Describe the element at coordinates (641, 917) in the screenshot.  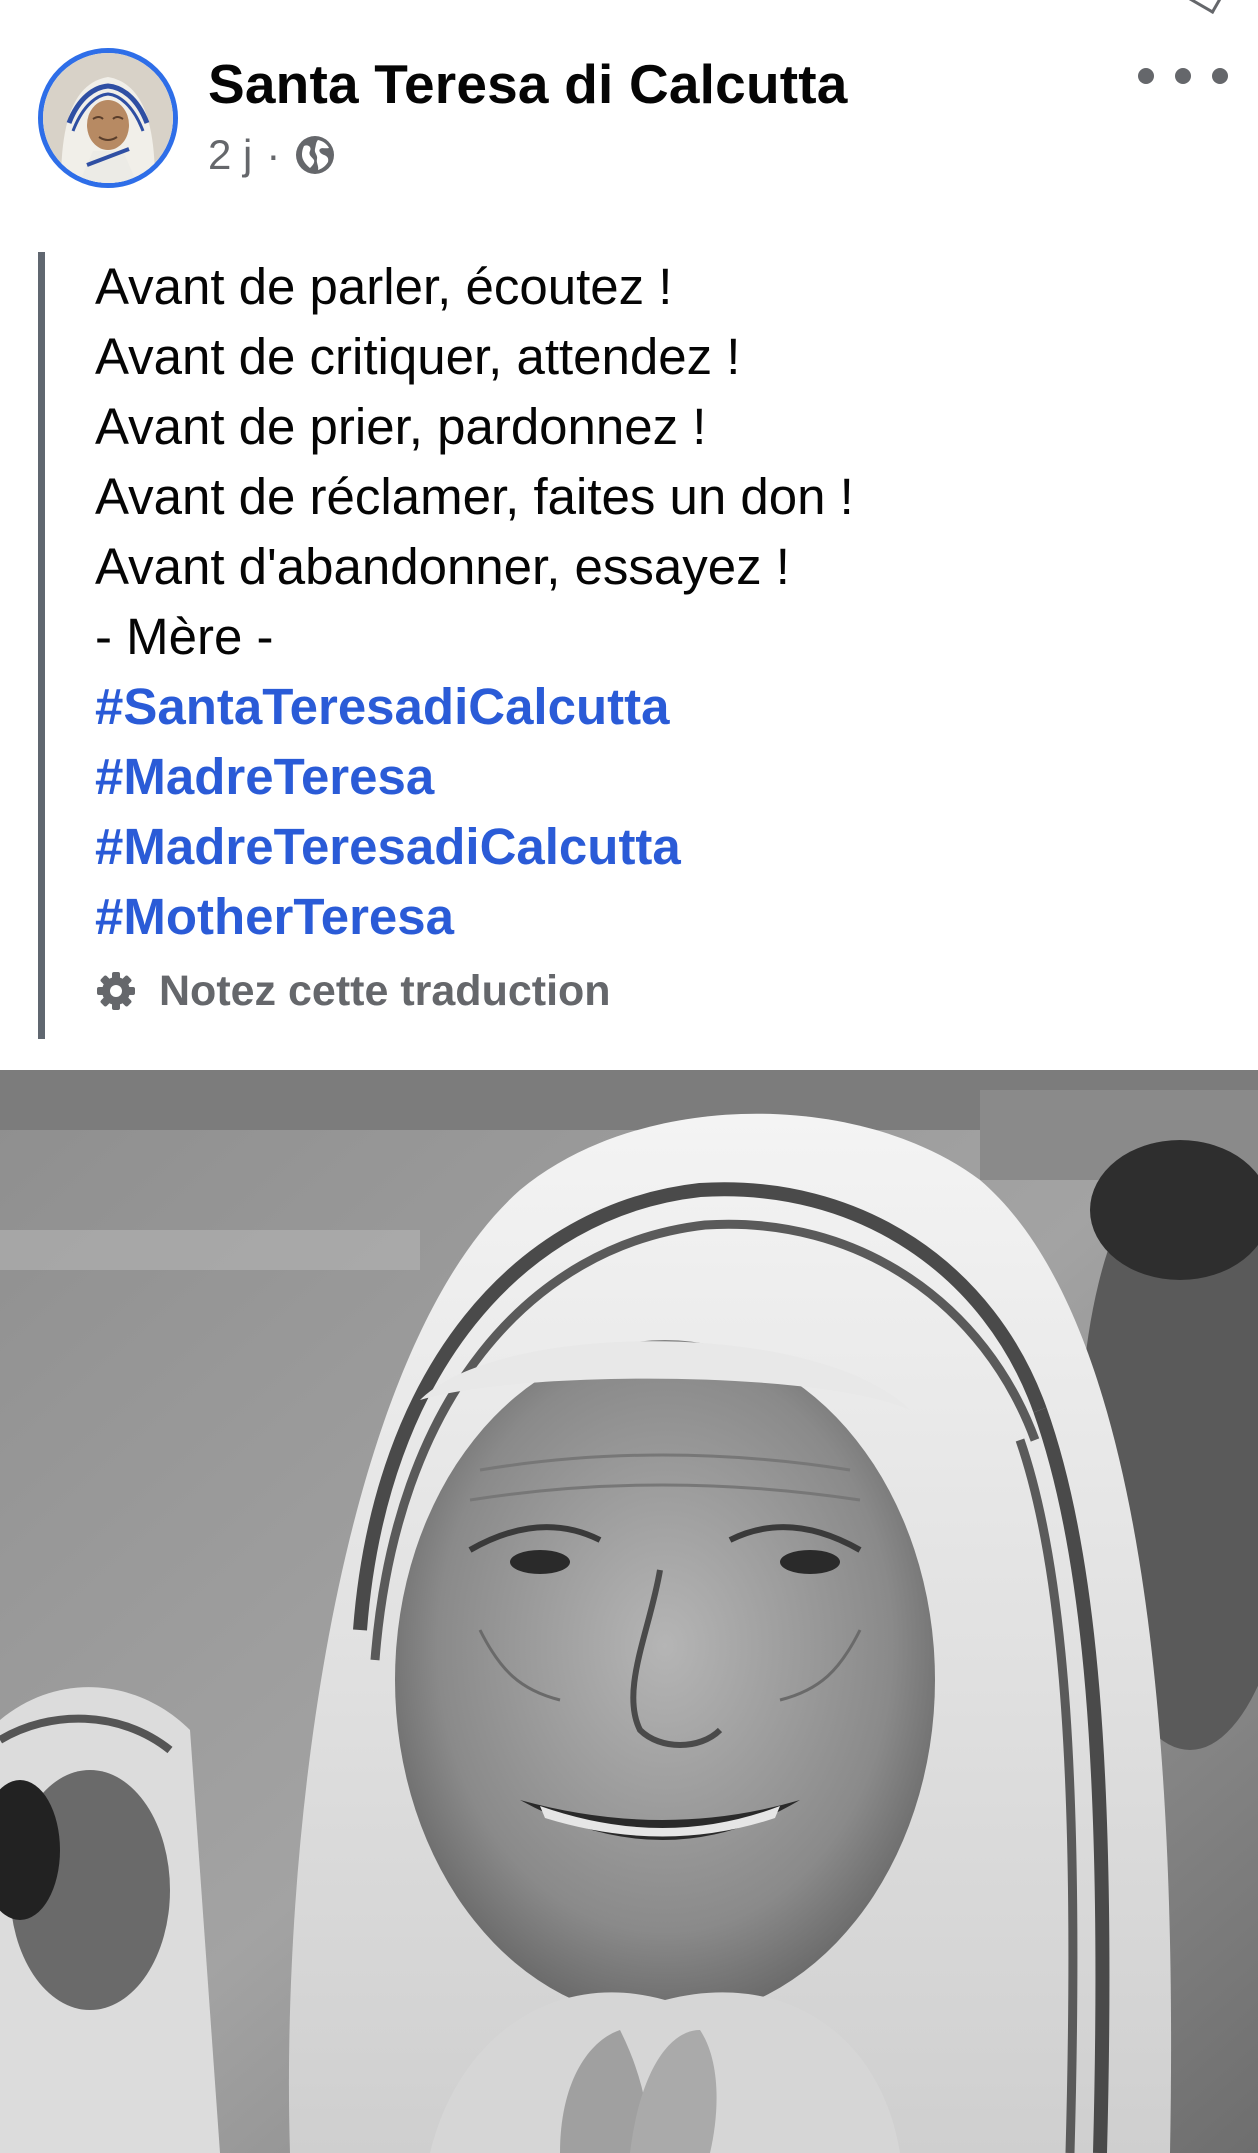
I see `hashtag-link: #MotherTeresa` at that location.